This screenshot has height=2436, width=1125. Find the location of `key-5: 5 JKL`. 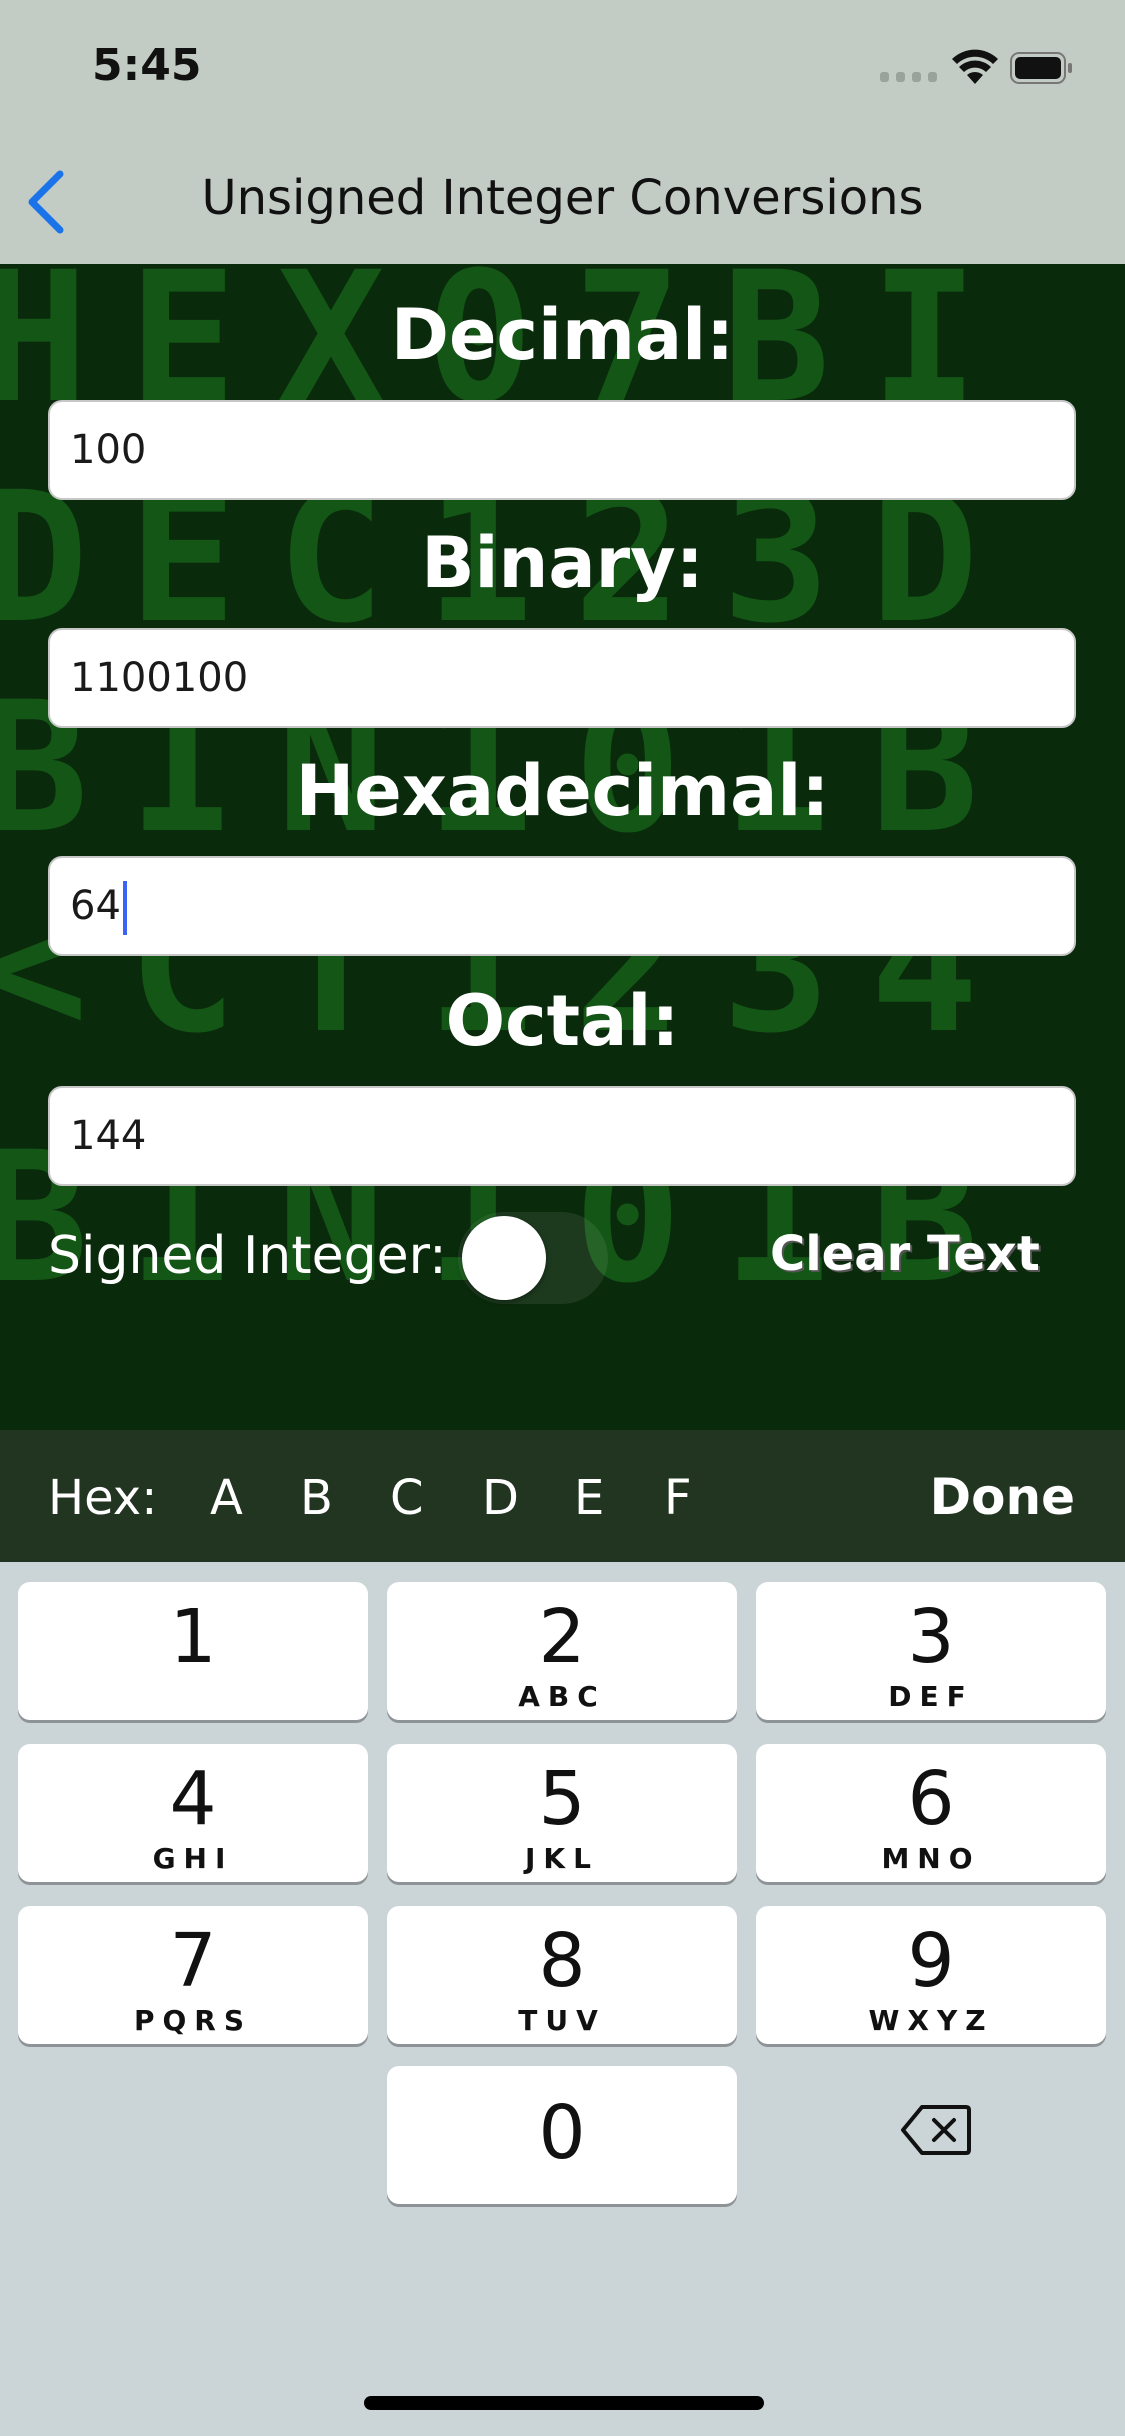

key-5: 5 JKL is located at coordinates (562, 1813).